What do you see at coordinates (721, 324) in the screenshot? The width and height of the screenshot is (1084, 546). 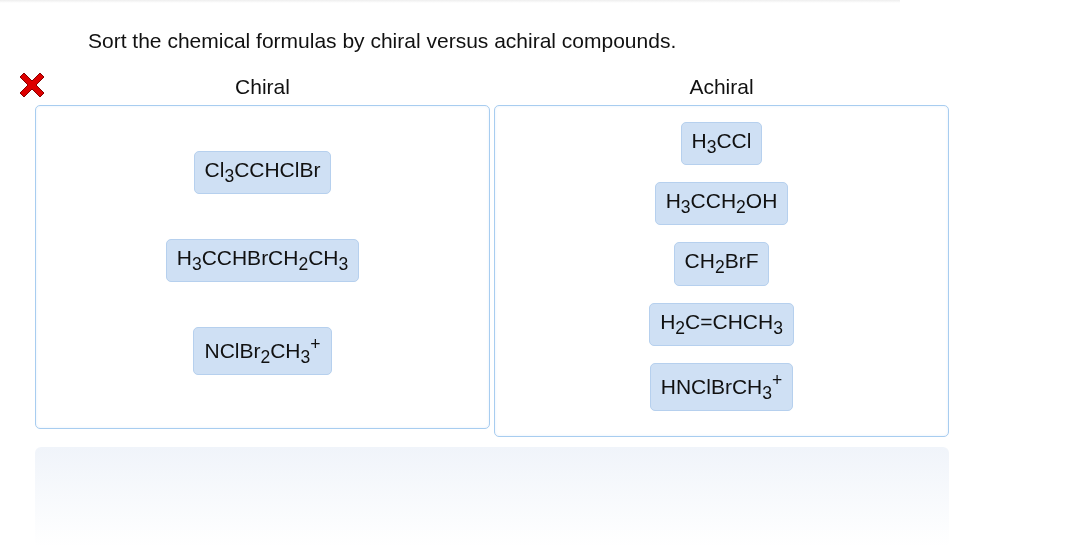 I see `formula-tile: H$_{2}$C=CHCH$_{3}$` at bounding box center [721, 324].